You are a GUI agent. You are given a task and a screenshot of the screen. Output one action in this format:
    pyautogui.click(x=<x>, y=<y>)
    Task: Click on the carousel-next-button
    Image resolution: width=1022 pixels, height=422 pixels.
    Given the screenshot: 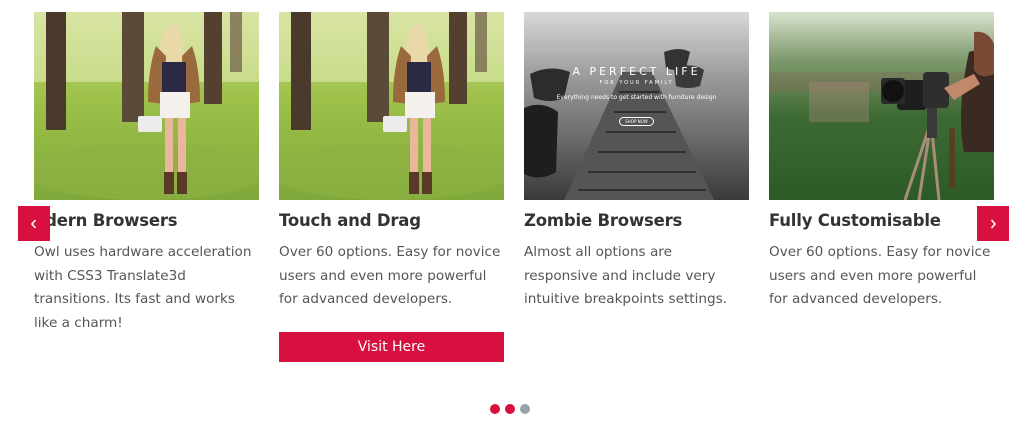 What is the action you would take?
    pyautogui.click(x=993, y=223)
    